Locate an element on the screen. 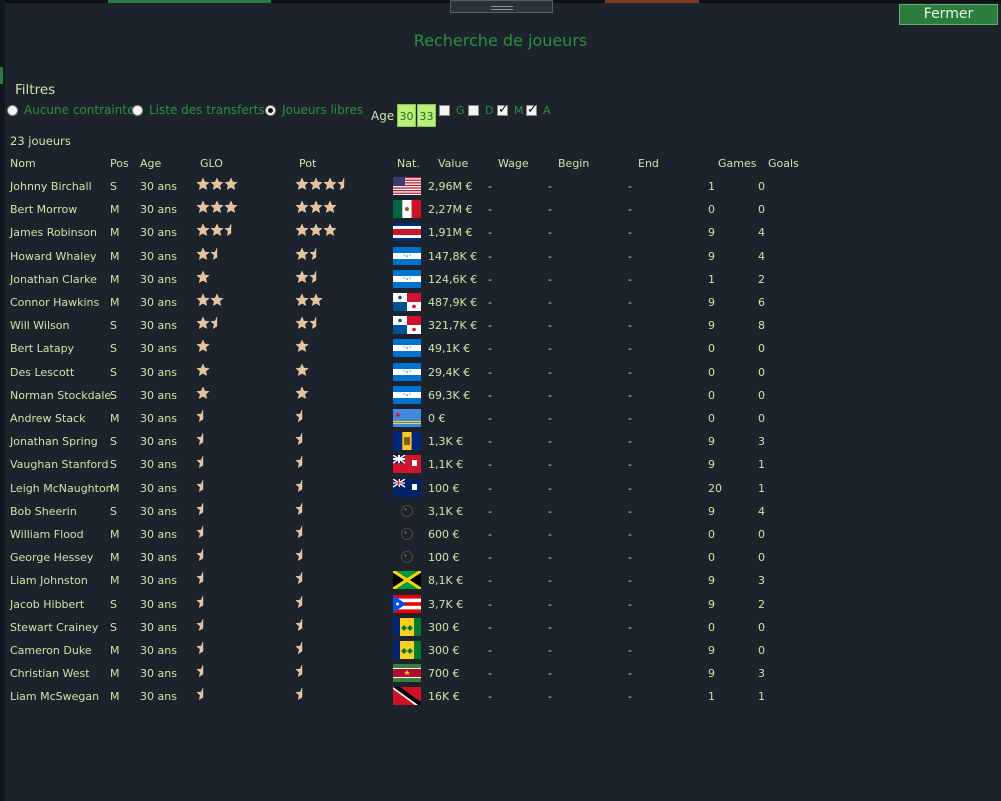 The height and width of the screenshot is (801, 1001). table-row: Andrew Stack M 30 ans 0 € - - - 0 0 is located at coordinates (500, 422).